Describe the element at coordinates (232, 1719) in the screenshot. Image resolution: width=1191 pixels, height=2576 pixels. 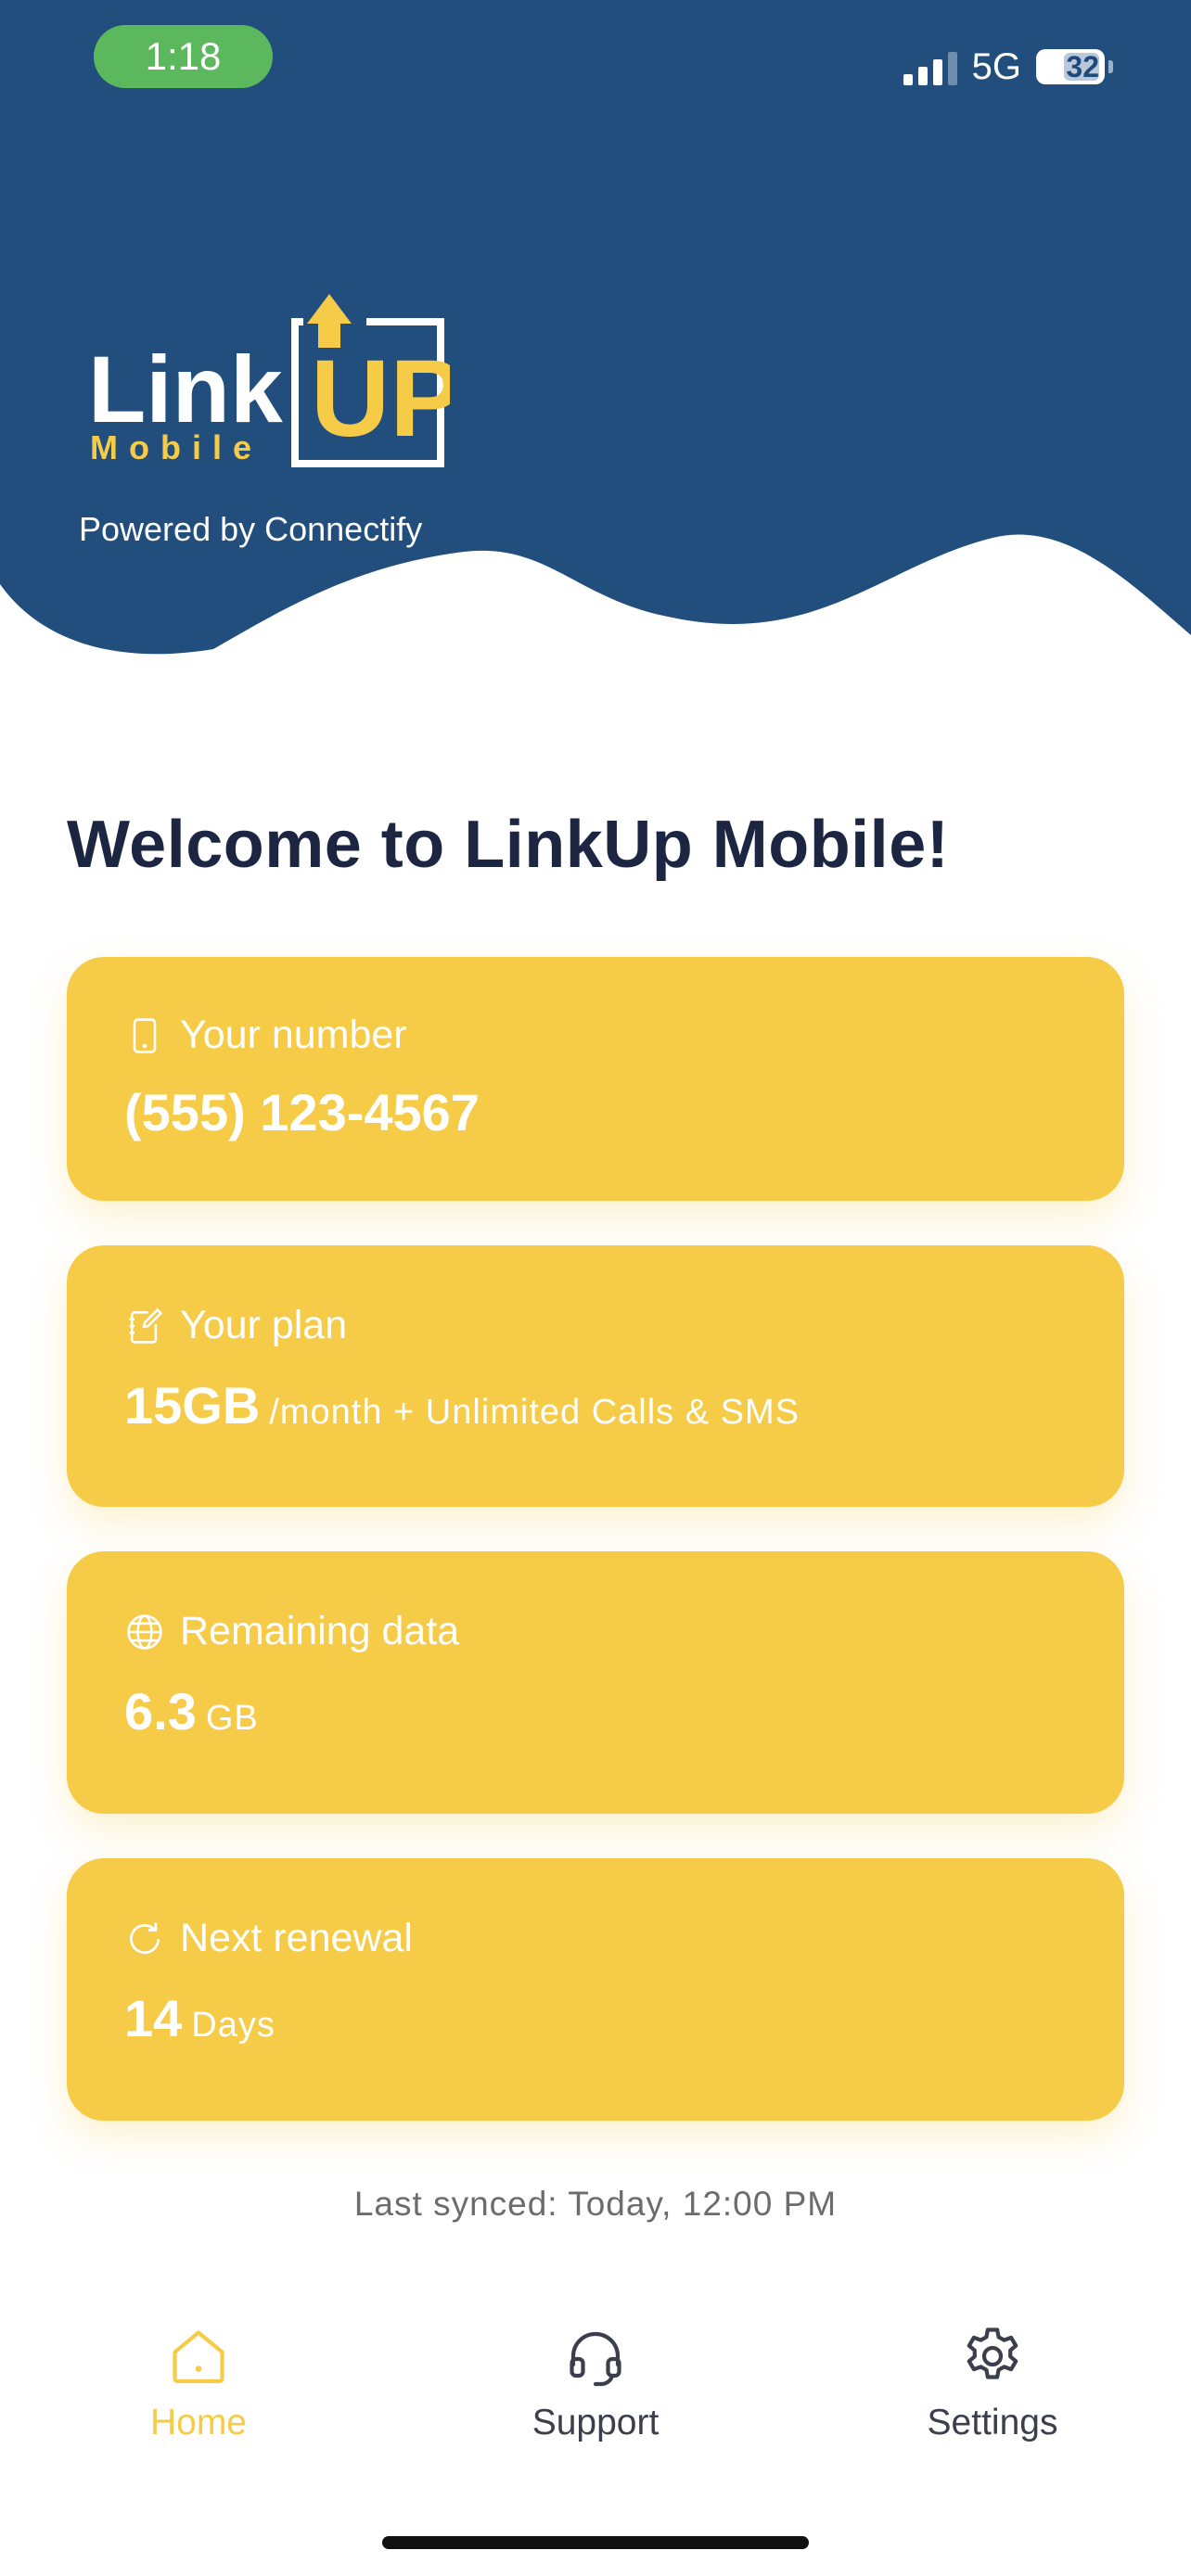
I see `remaining-data-unit: GB` at that location.